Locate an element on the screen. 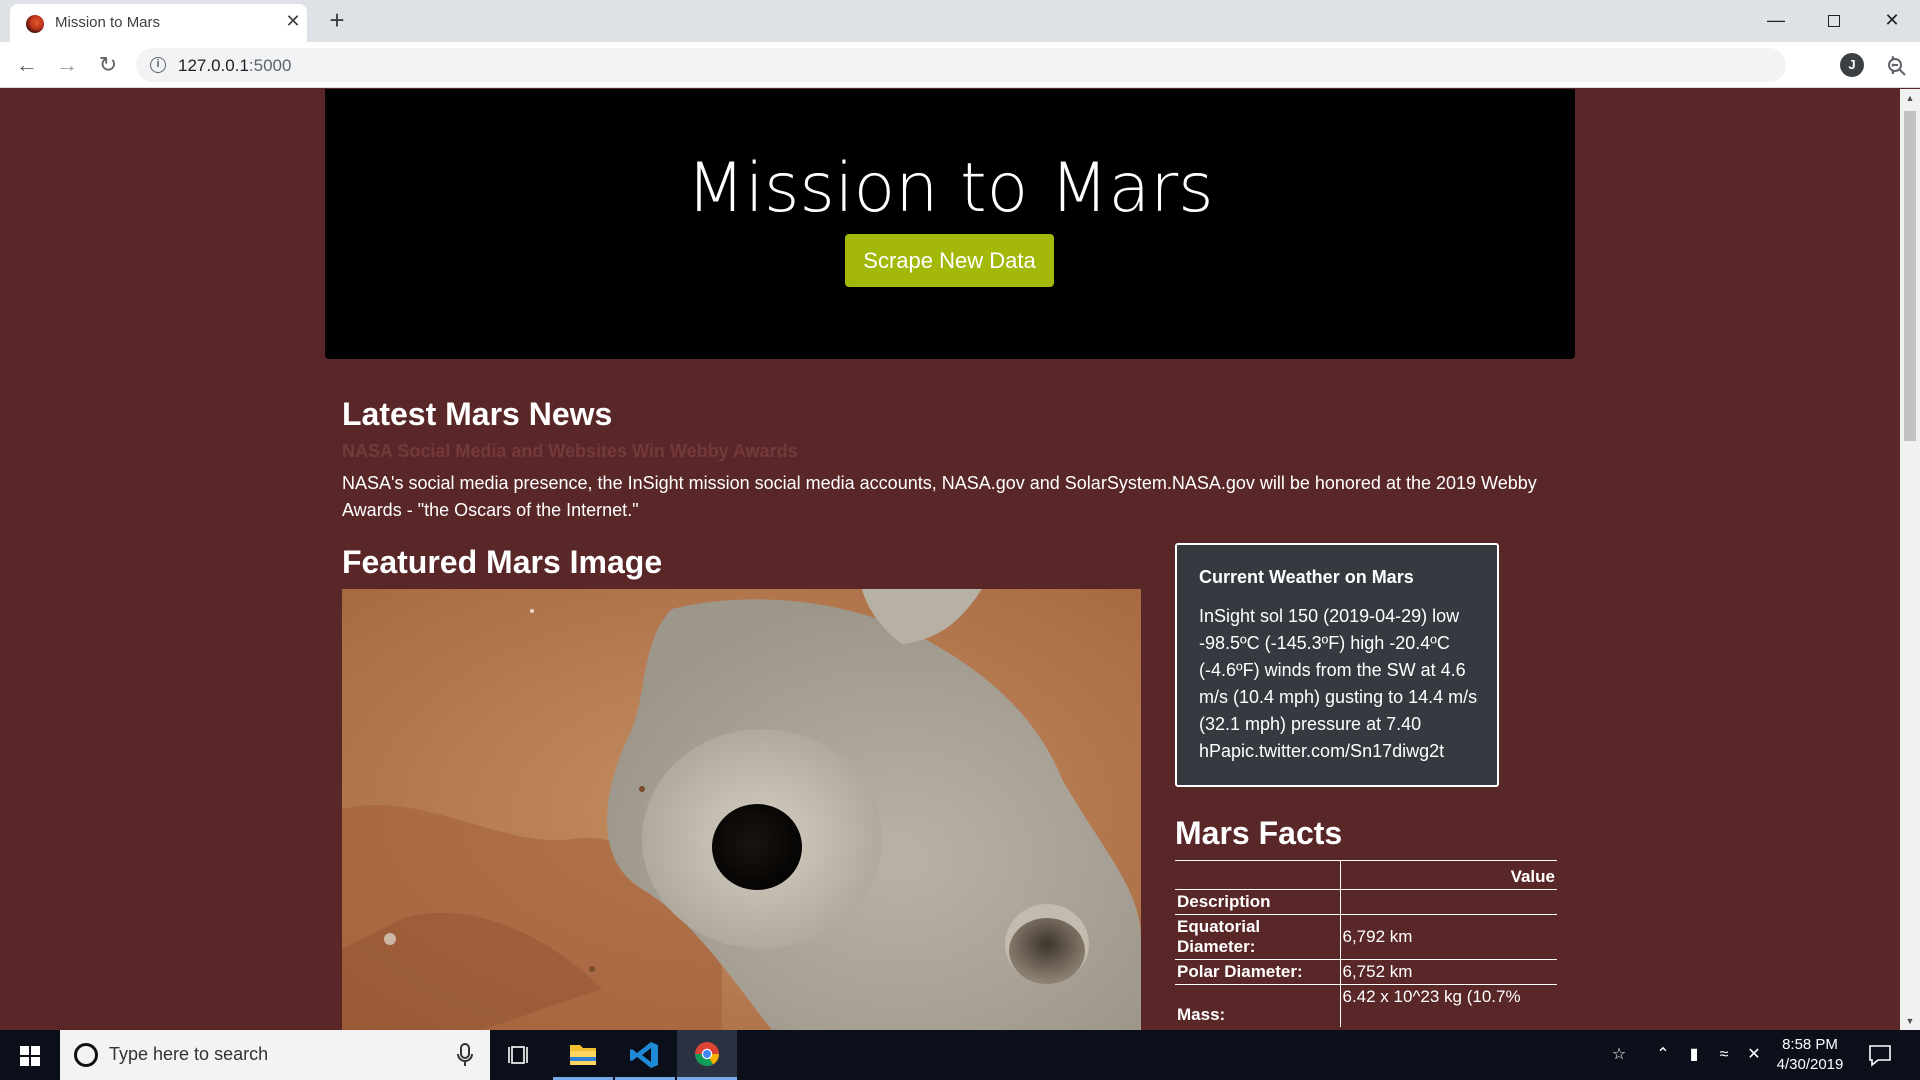  battery-icon: ▮ is located at coordinates (1694, 1055).